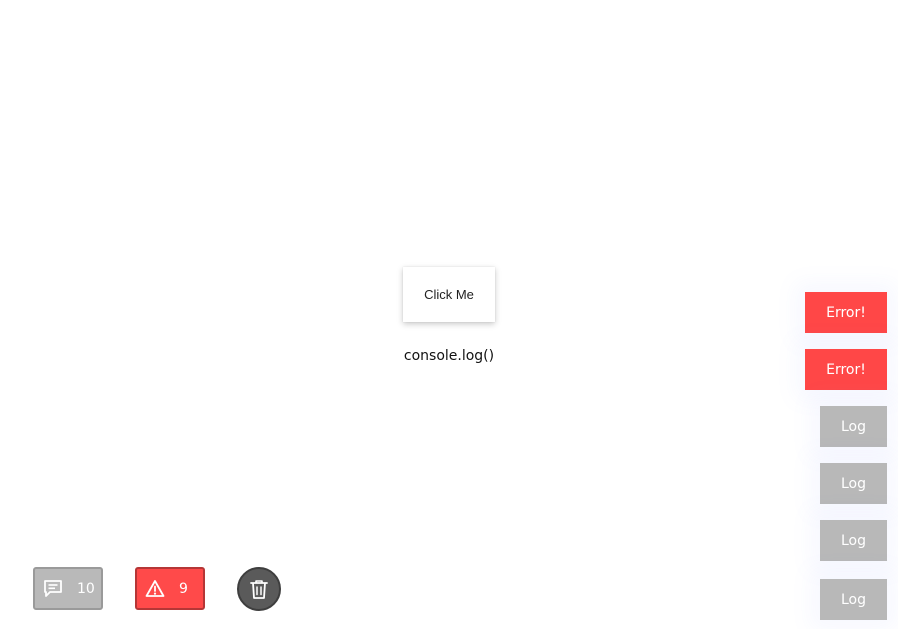 The width and height of the screenshot is (898, 629). I want to click on clear-console-button, so click(259, 589).